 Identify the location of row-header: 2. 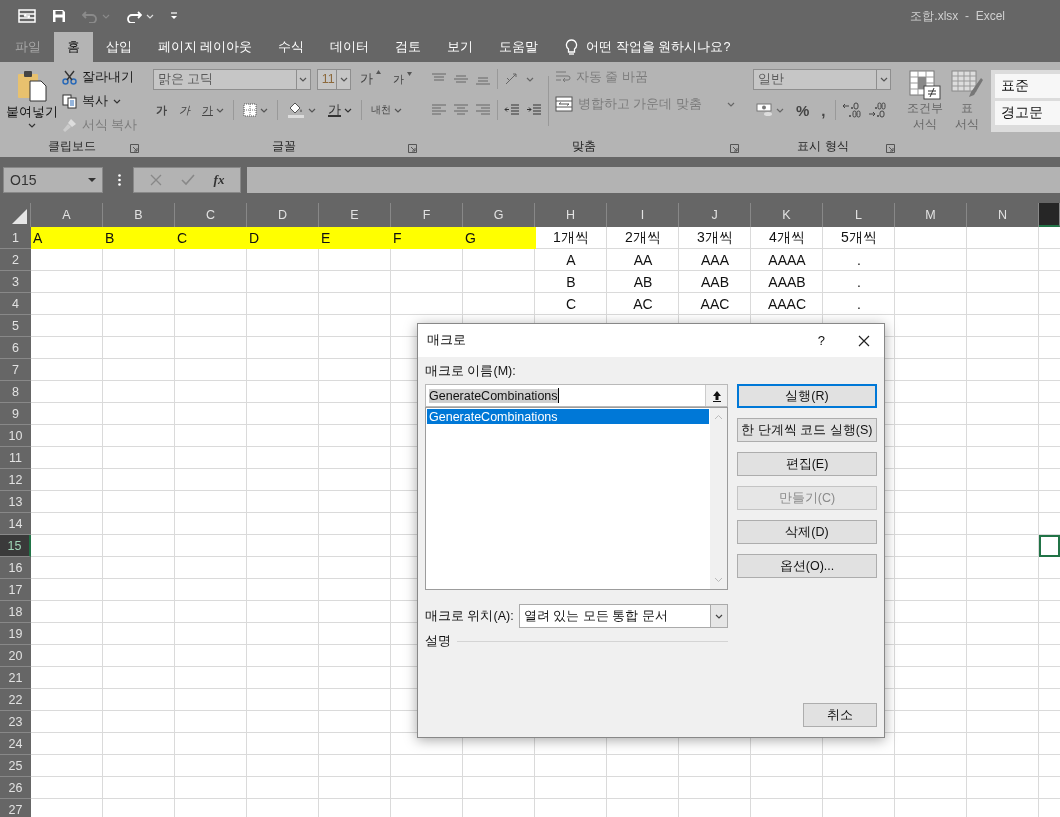
(15, 260).